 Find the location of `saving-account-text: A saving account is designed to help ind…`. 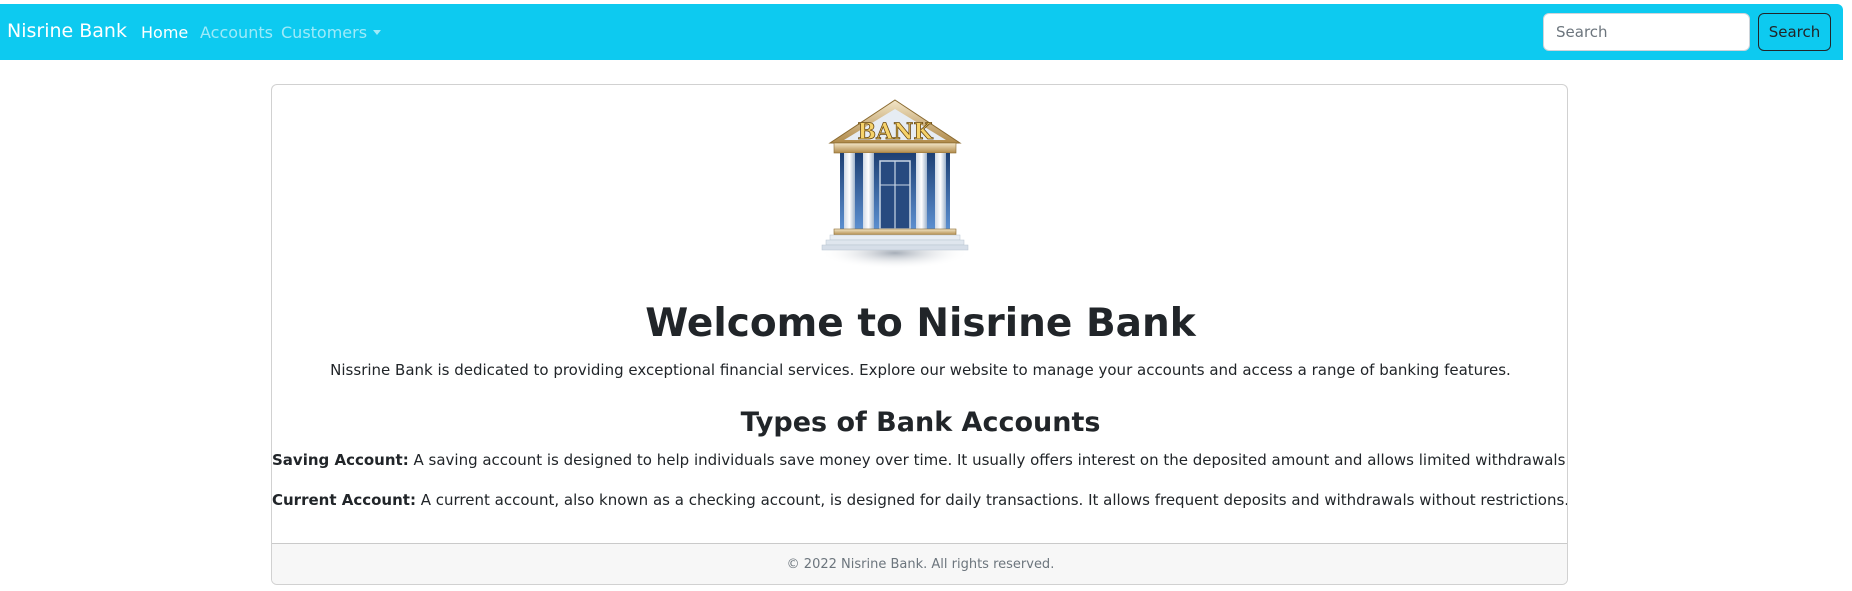

saving-account-text: A saving account is designed to help ind… is located at coordinates (988, 460).